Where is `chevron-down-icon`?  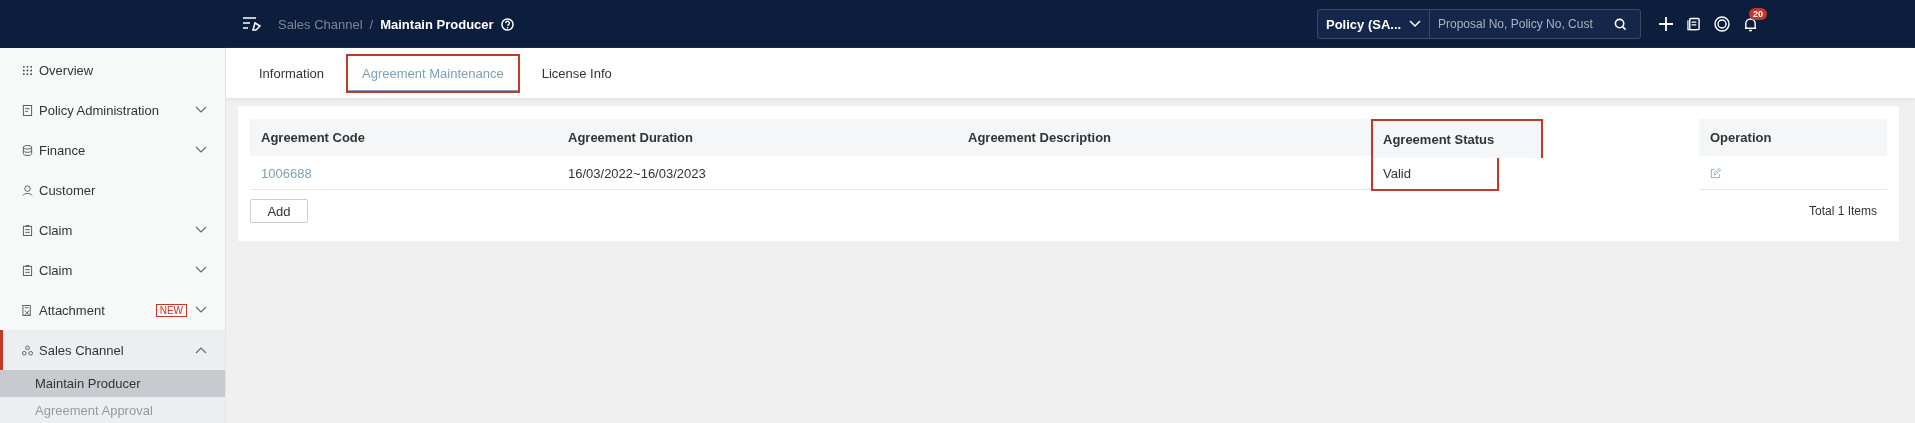
chevron-down-icon is located at coordinates (1415, 24).